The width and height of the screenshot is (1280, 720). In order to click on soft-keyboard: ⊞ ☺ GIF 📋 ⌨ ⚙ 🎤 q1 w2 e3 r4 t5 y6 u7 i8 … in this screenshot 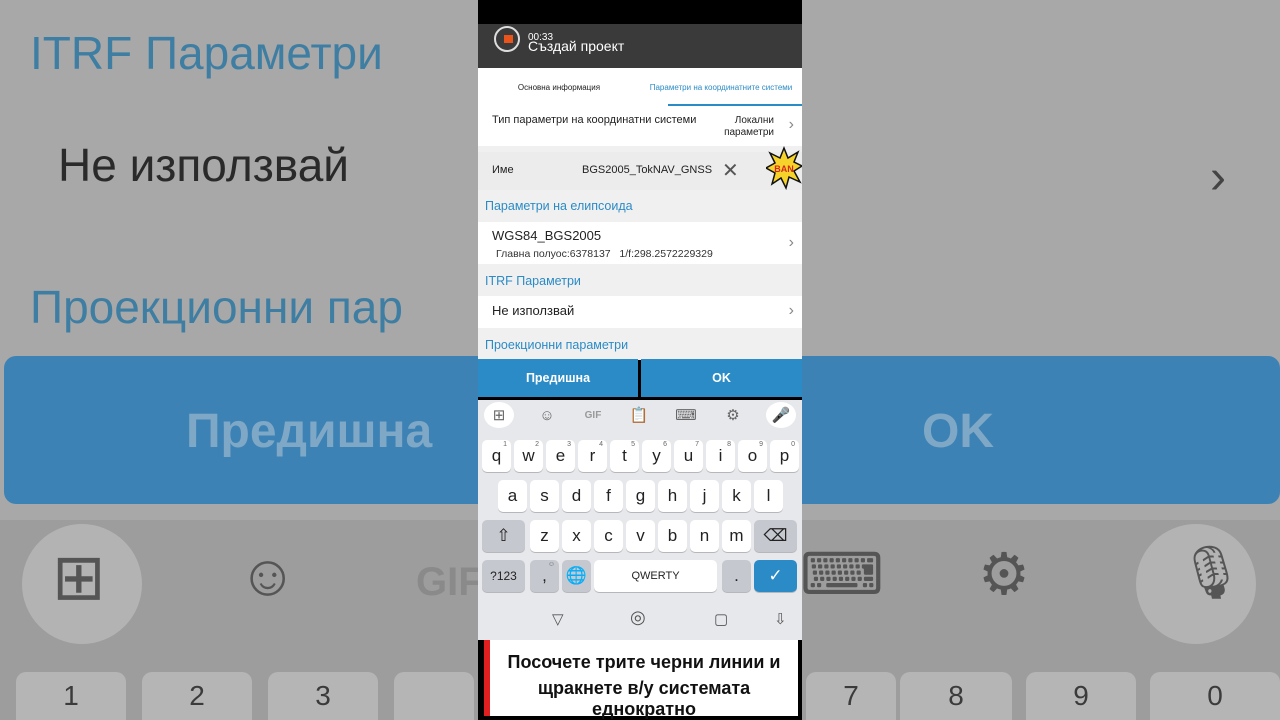, I will do `click(640, 500)`.